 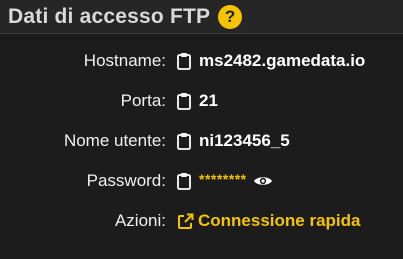 I want to click on hostname-value: ms2482.gamedata.io, so click(x=282, y=60).